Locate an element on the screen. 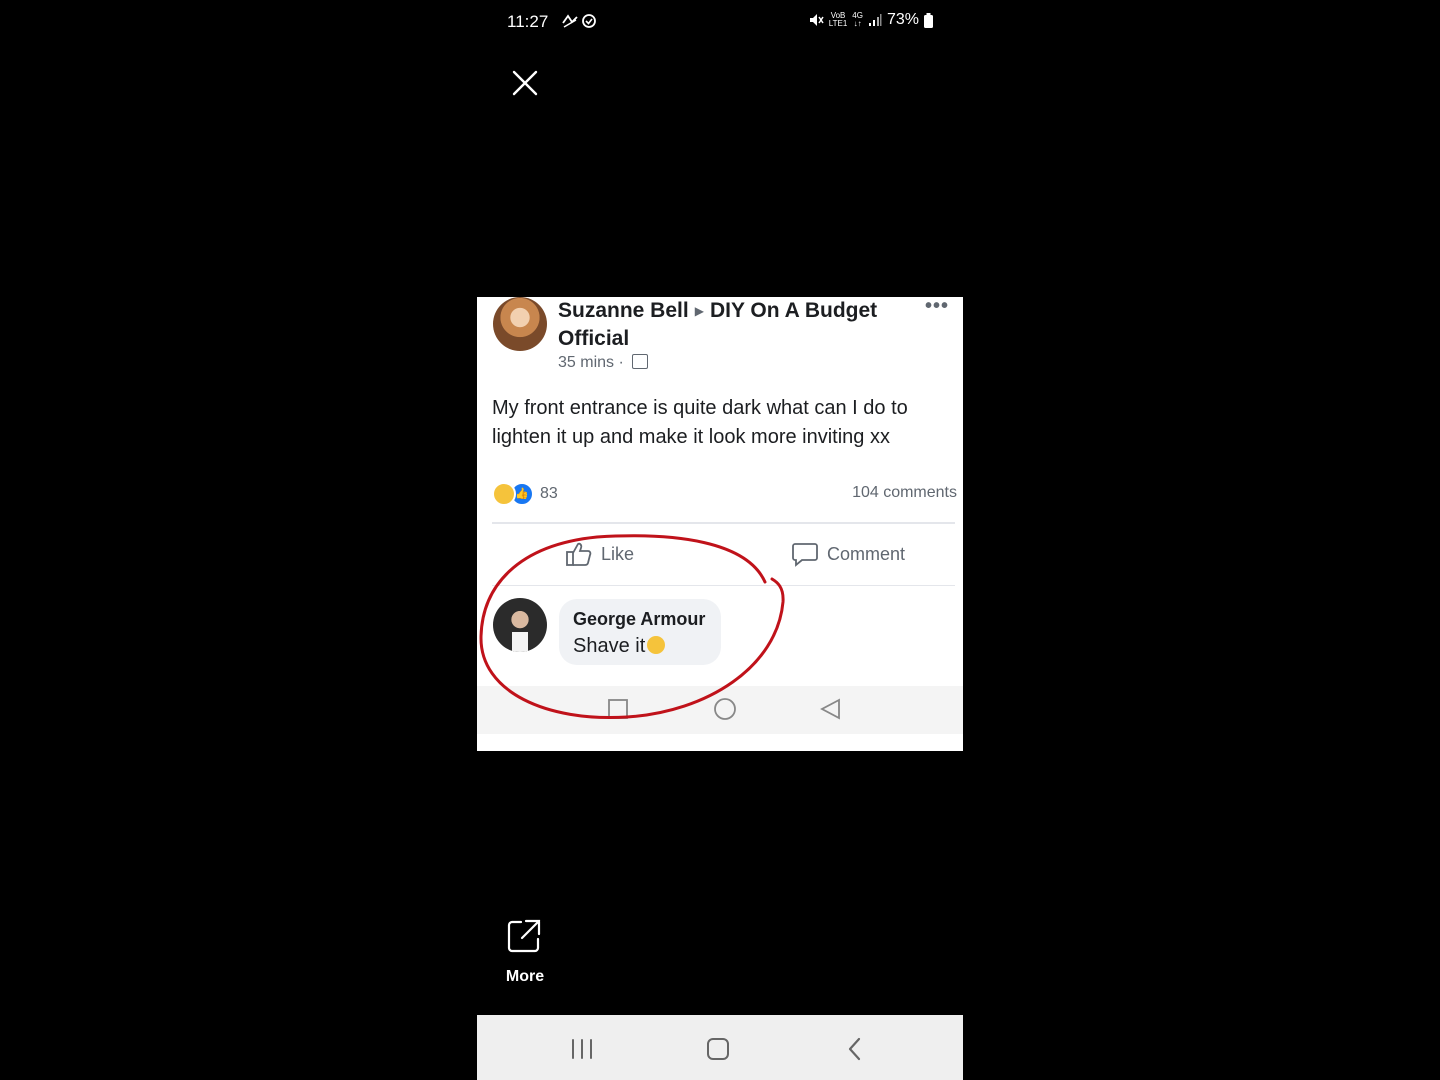 This screenshot has width=1440, height=1080. more-options-icon: ••• is located at coordinates (936, 307).